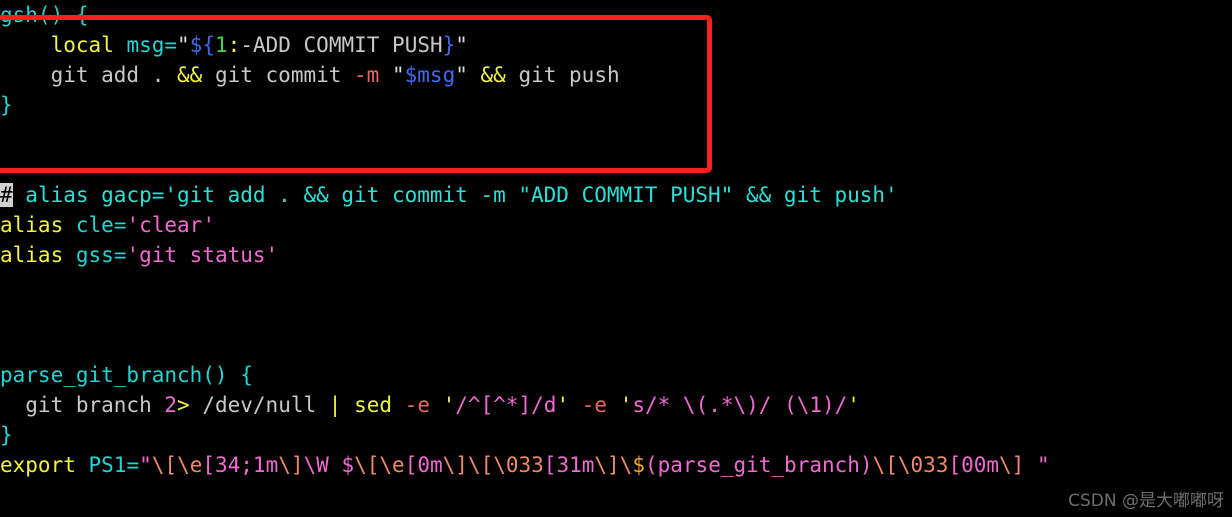 This screenshot has height=517, width=1232. What do you see at coordinates (183, 405) in the screenshot?
I see `code-token: >` at bounding box center [183, 405].